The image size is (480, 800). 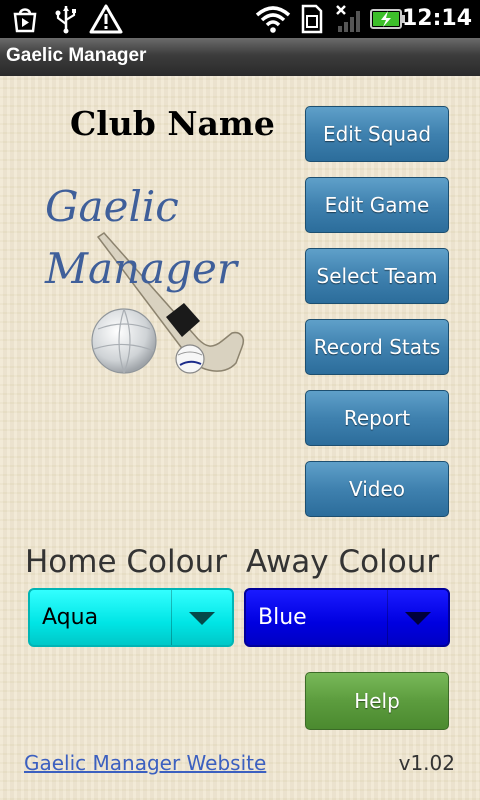 I want to click on usb-icon, so click(x=66, y=19).